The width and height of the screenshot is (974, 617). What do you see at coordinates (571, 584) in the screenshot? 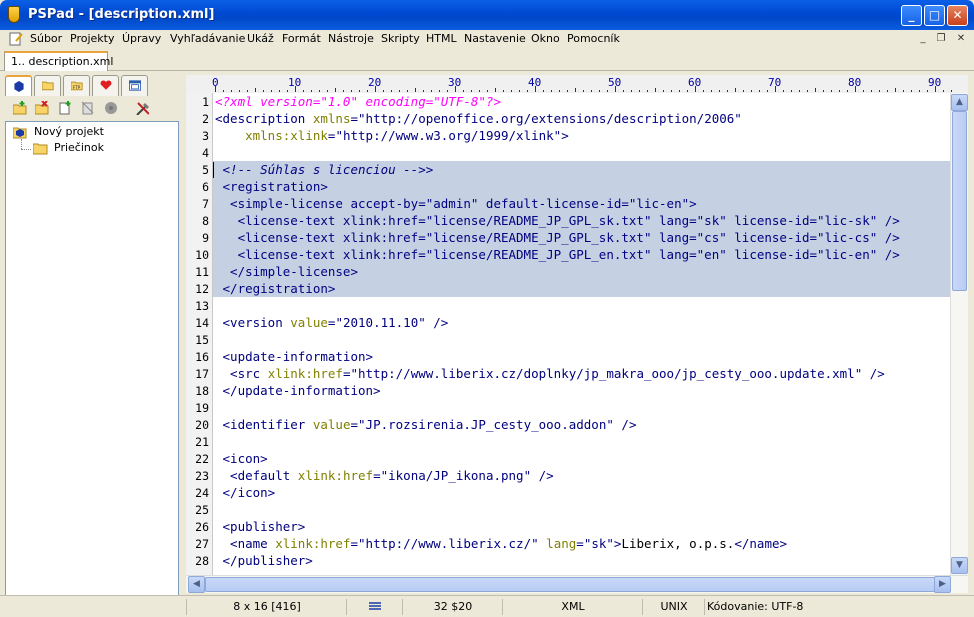
I see `horizontal-scroll-thumb` at bounding box center [571, 584].